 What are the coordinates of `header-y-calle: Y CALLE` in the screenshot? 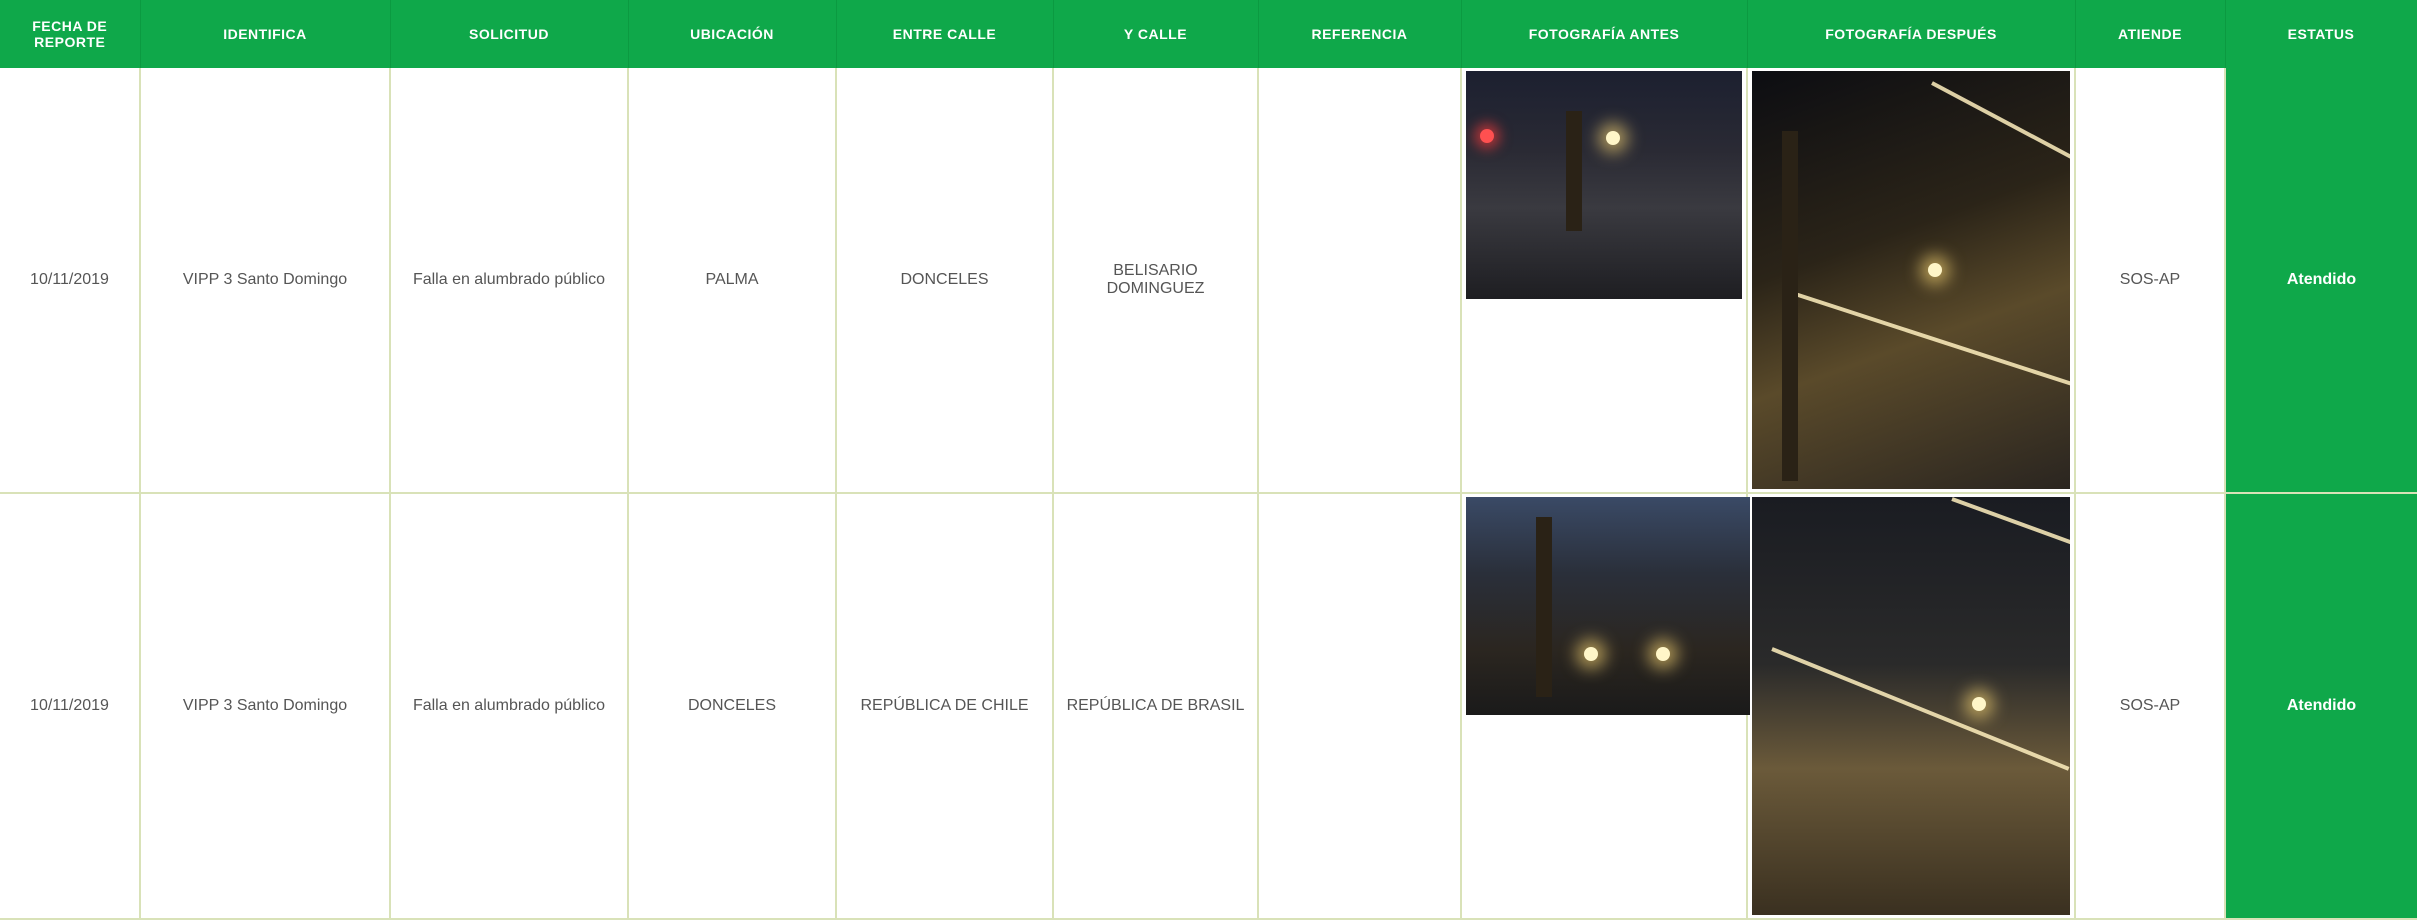 It's located at (1156, 34).